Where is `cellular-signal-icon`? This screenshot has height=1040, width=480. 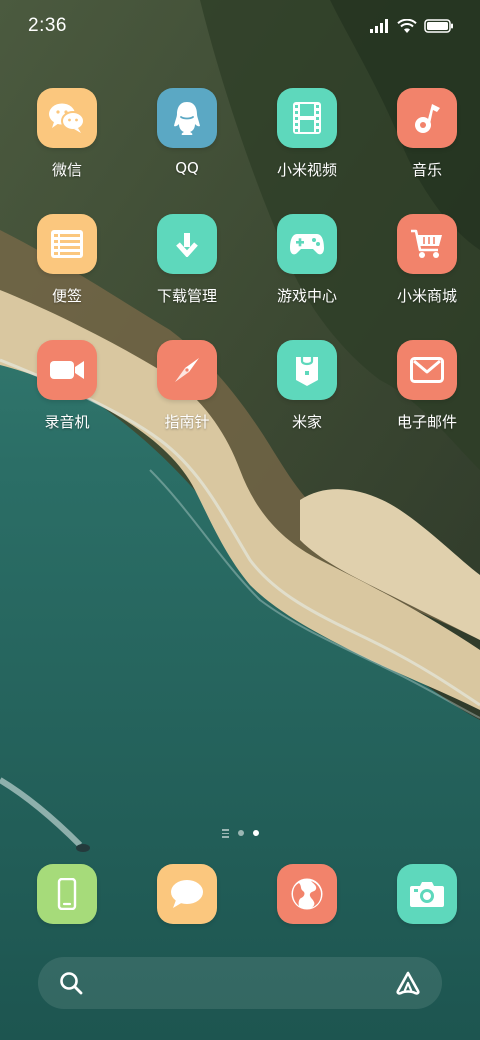 cellular-signal-icon is located at coordinates (380, 26).